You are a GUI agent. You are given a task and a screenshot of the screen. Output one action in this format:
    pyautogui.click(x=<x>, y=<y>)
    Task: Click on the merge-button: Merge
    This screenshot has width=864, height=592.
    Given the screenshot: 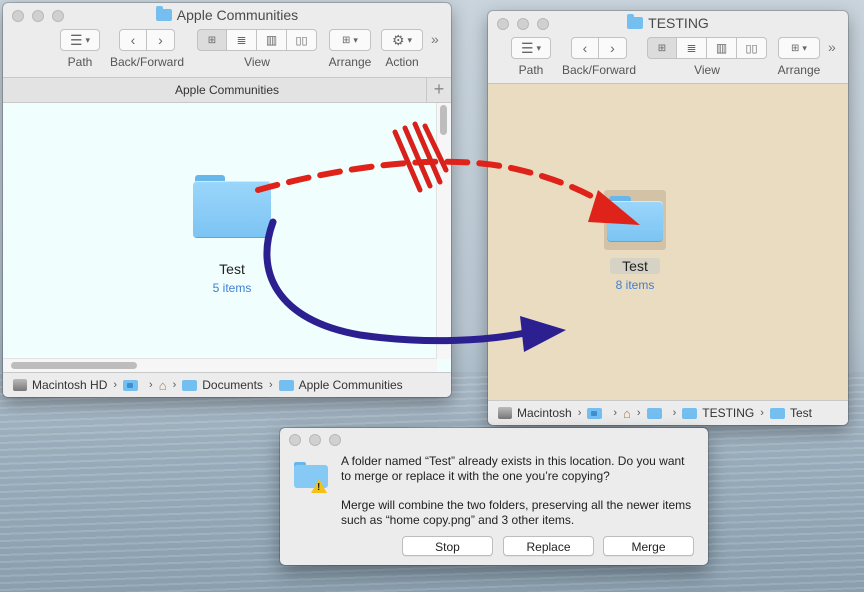 What is the action you would take?
    pyautogui.click(x=648, y=546)
    